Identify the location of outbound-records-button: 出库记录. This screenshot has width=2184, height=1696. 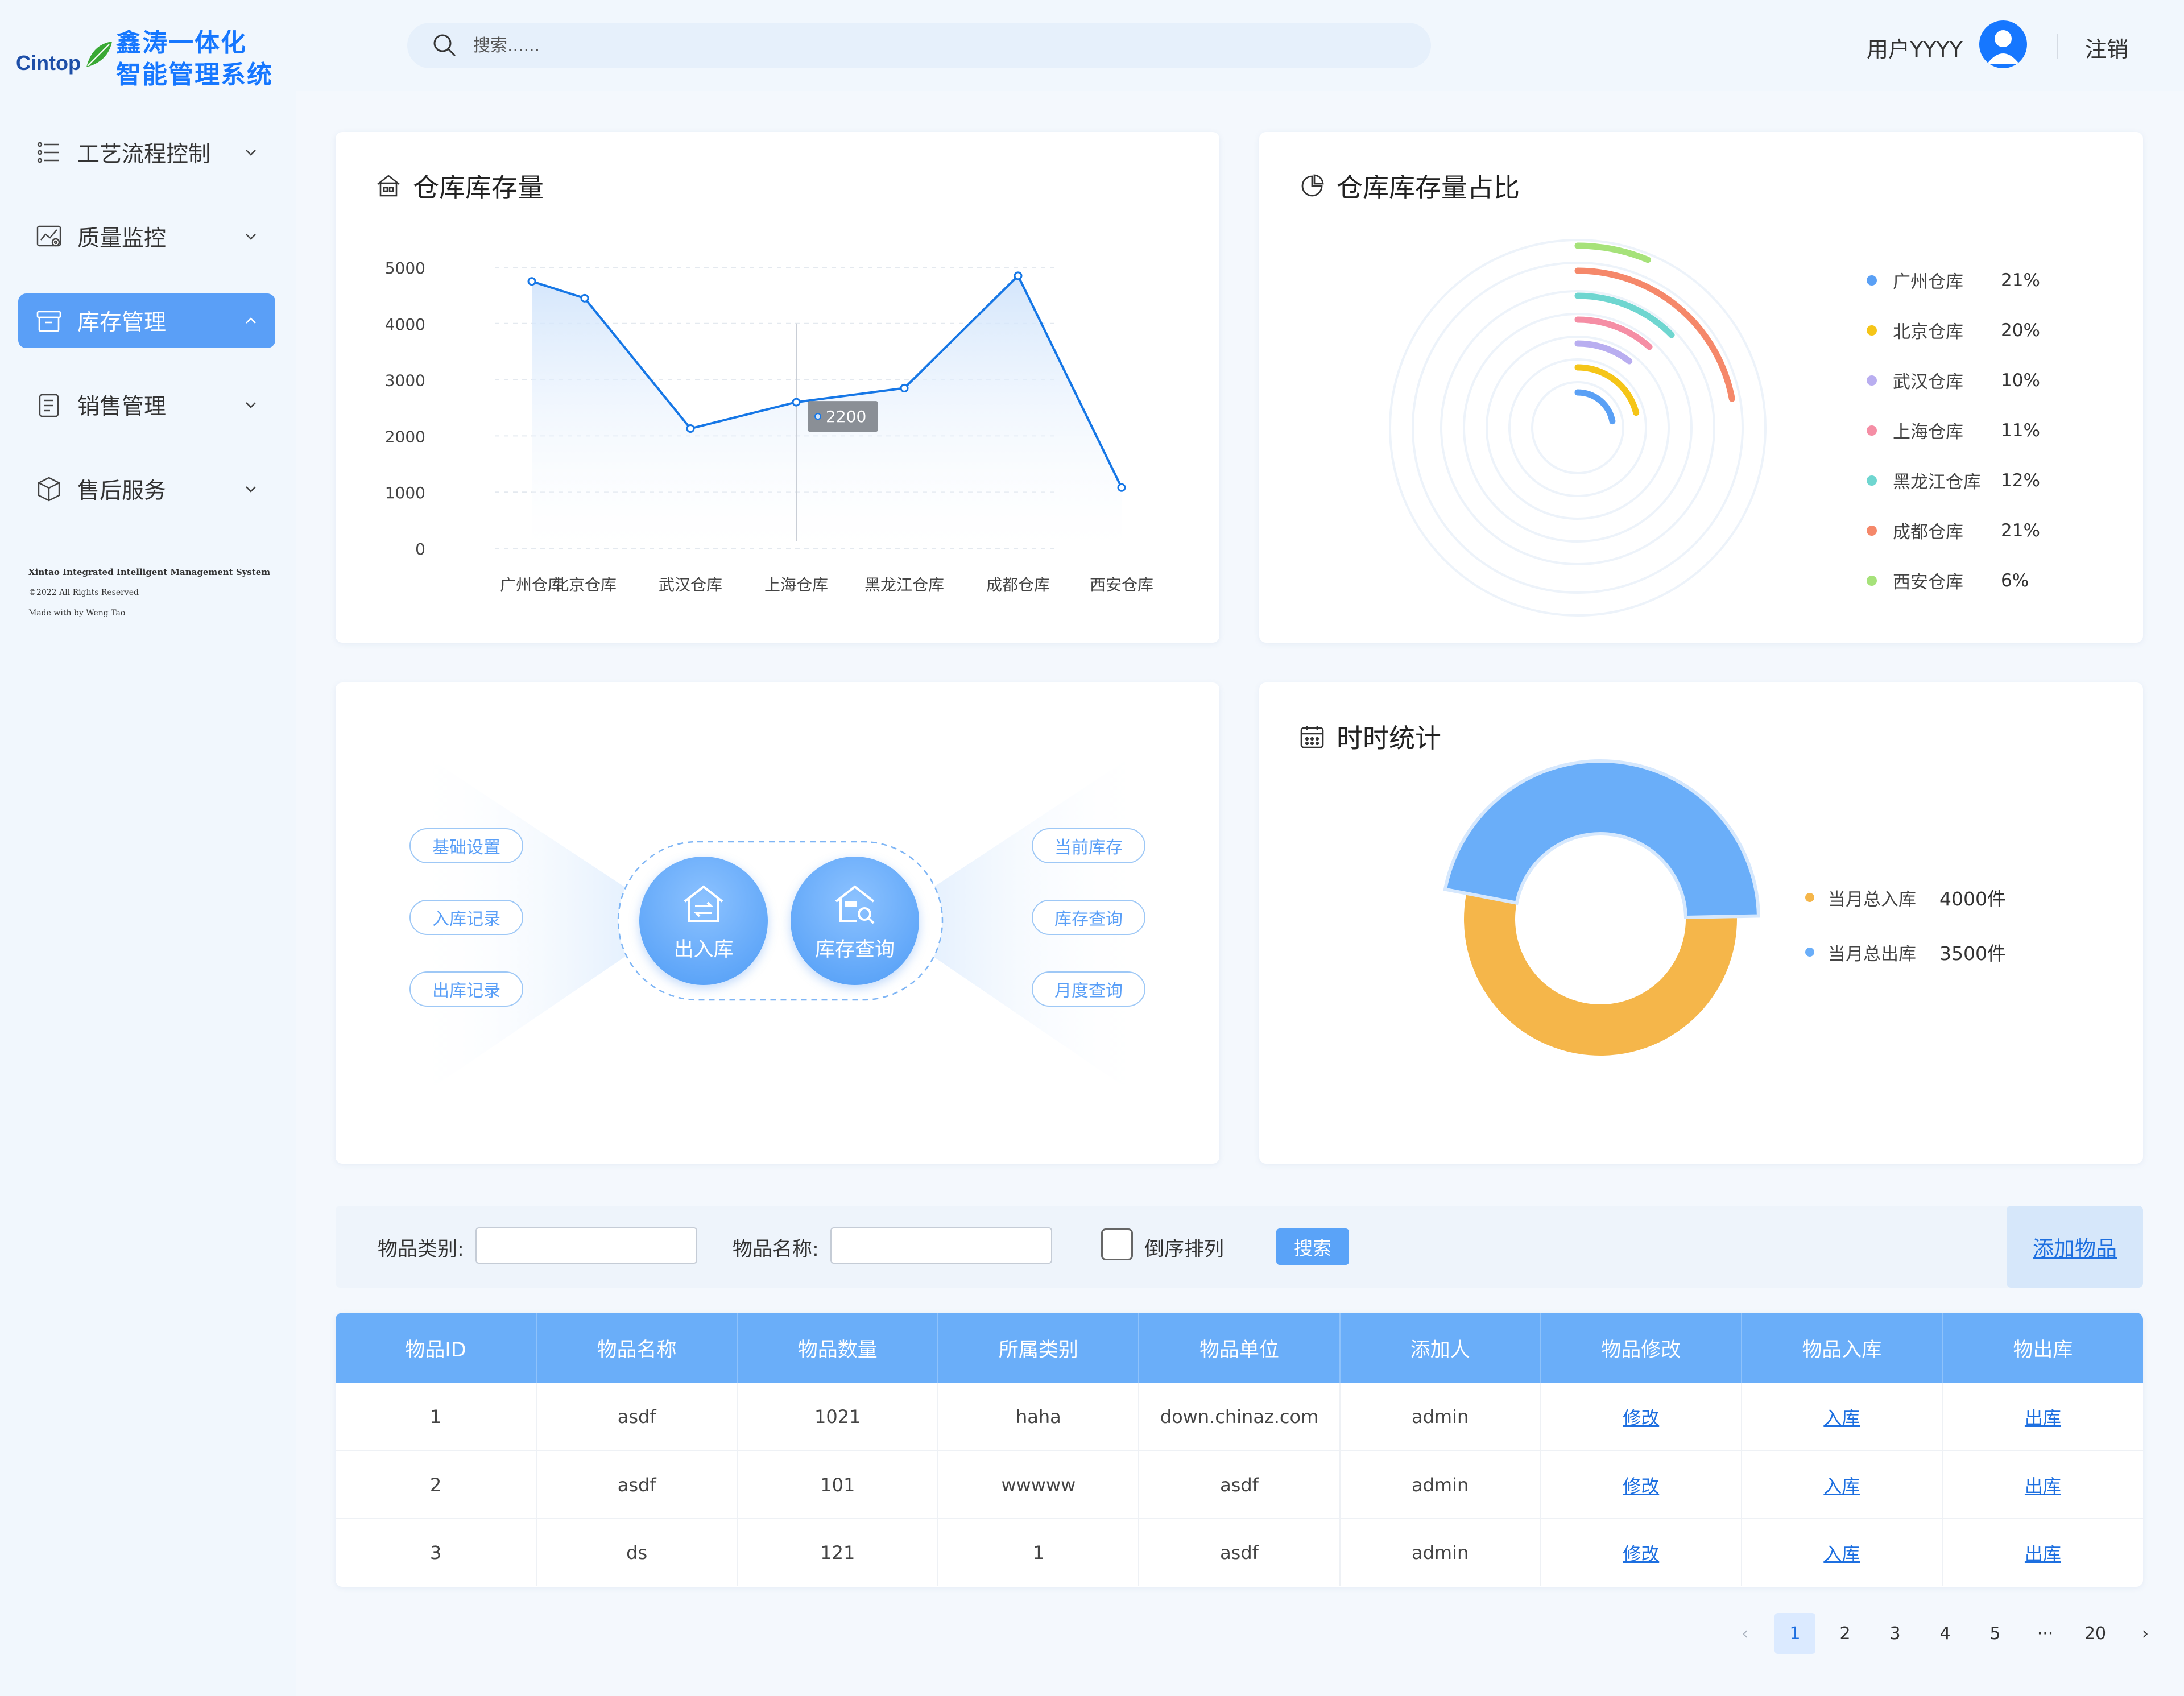
(466, 989).